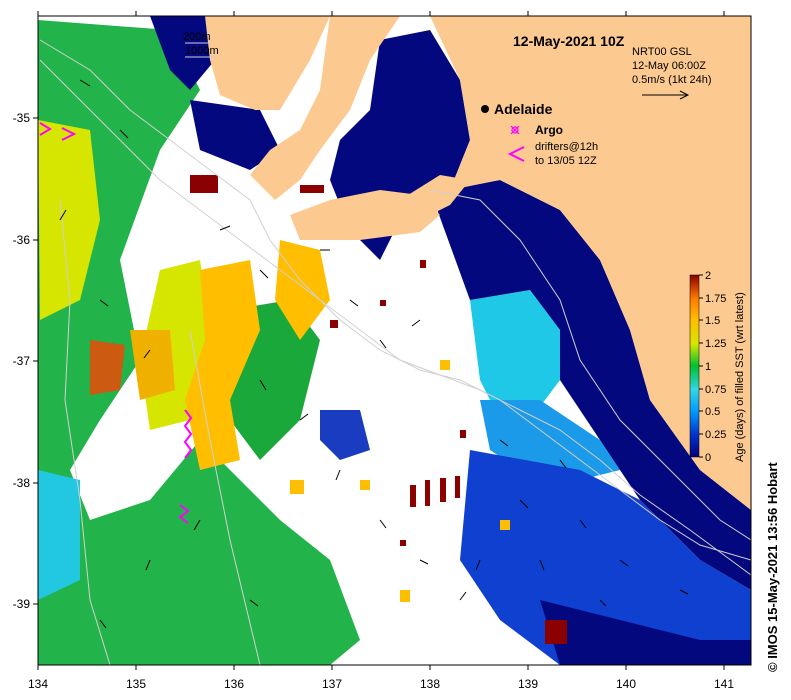 The height and width of the screenshot is (700, 791). Describe the element at coordinates (772, 567) in the screenshot. I see `credit-label: © IMOS 15-May-2021 13:56 Hobart` at that location.